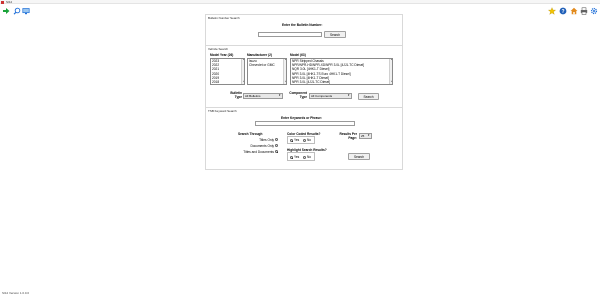 The width and height of the screenshot is (600, 296). Describe the element at coordinates (222, 55) in the screenshot. I see `model-year-label: Model Year (26)` at that location.